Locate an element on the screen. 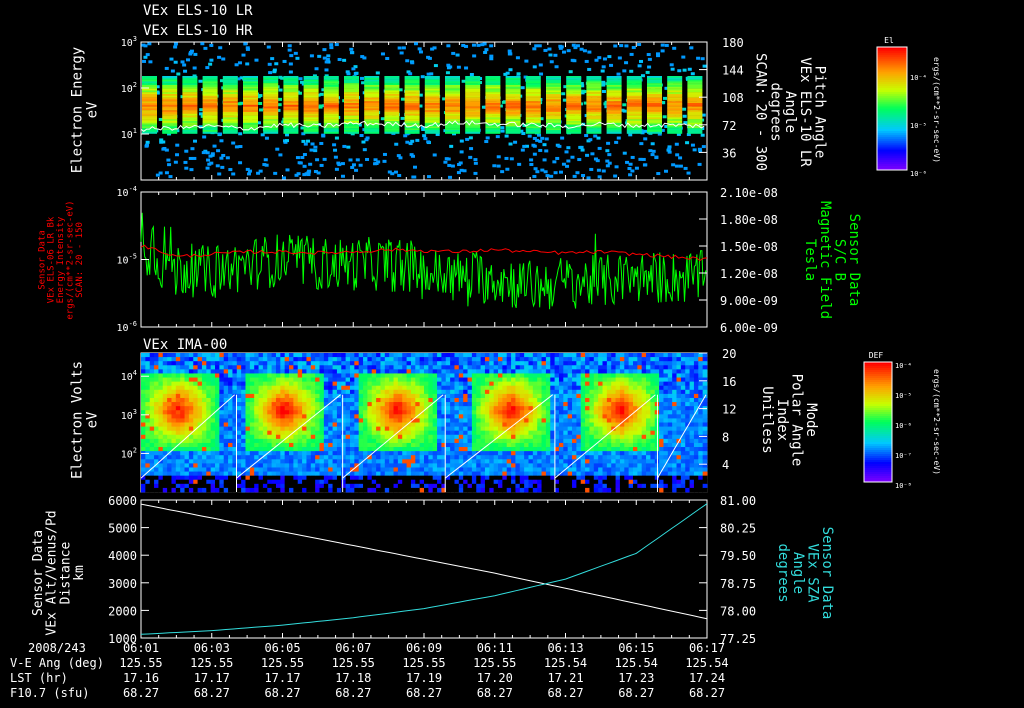 This screenshot has height=708, width=1024. axis-label-line: ergs/(cm**2-sr-sec-eV) is located at coordinates (936, 110).